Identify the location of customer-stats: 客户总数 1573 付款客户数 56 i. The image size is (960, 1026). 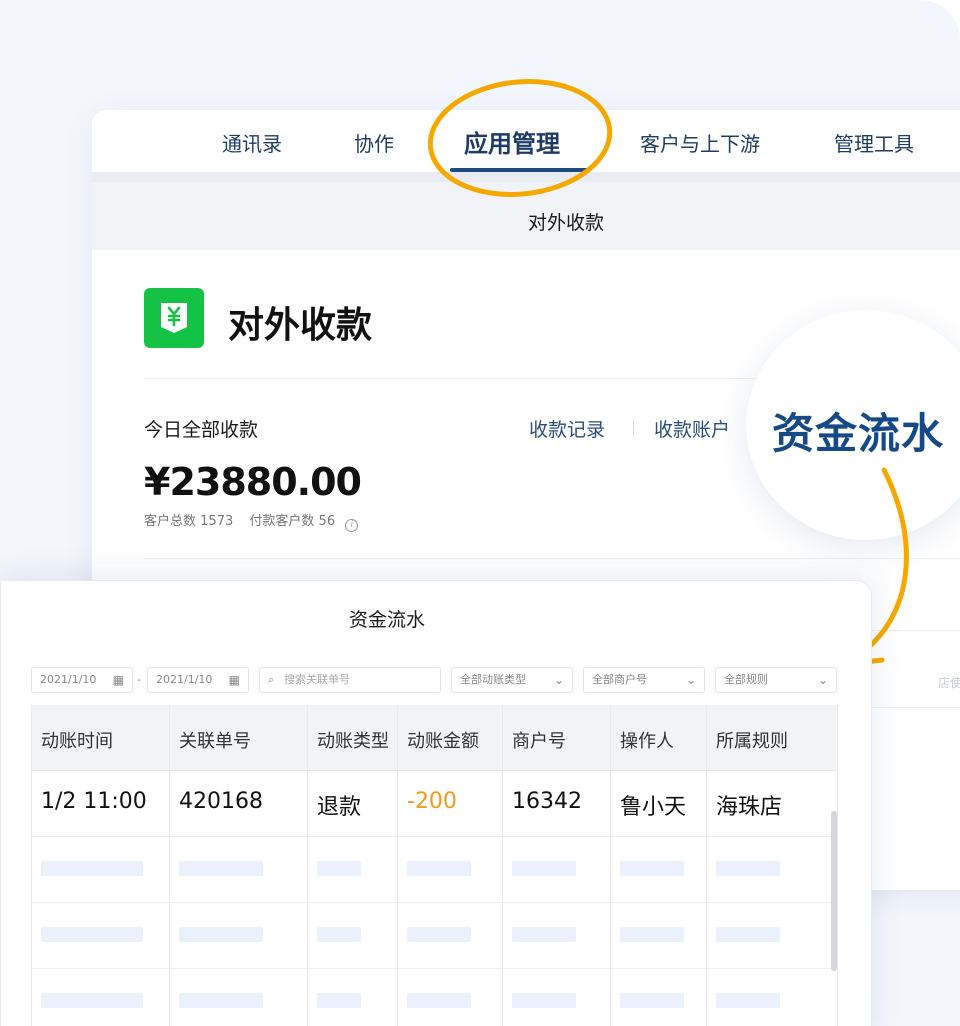
(251, 521).